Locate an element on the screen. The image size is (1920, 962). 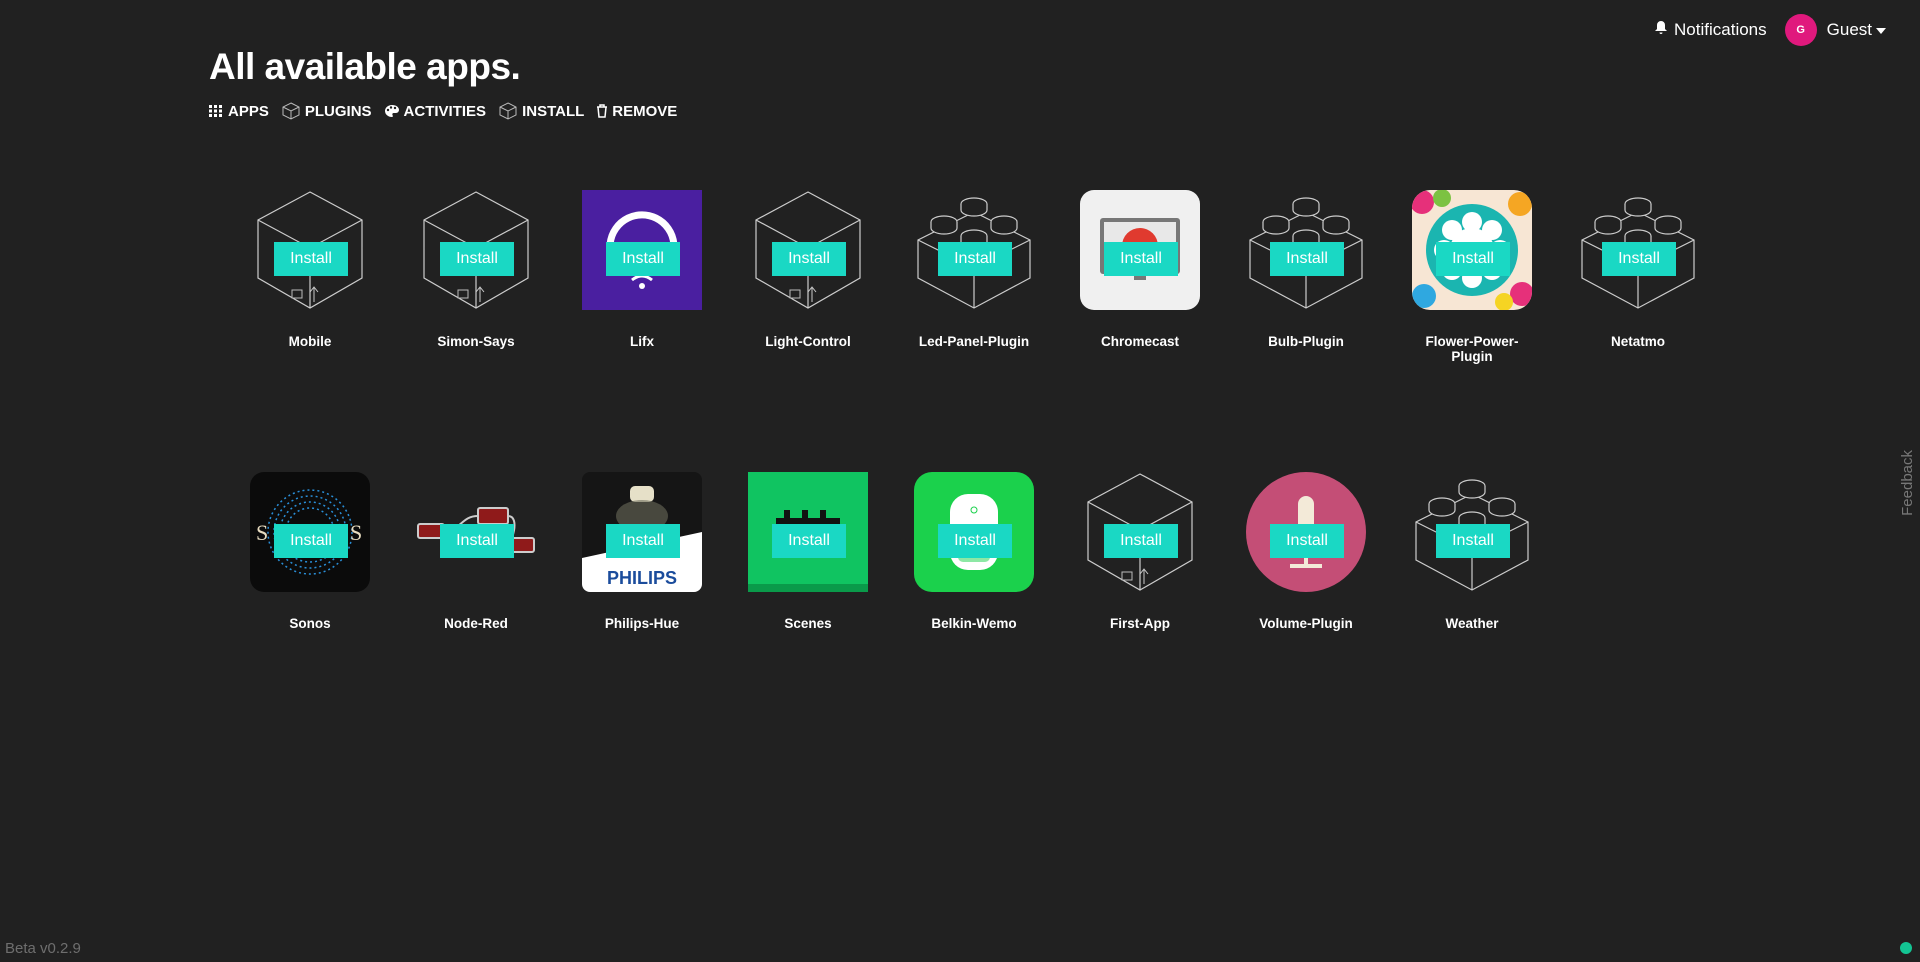
top-bar: Notifications G Guest is located at coordinates (1770, 30).